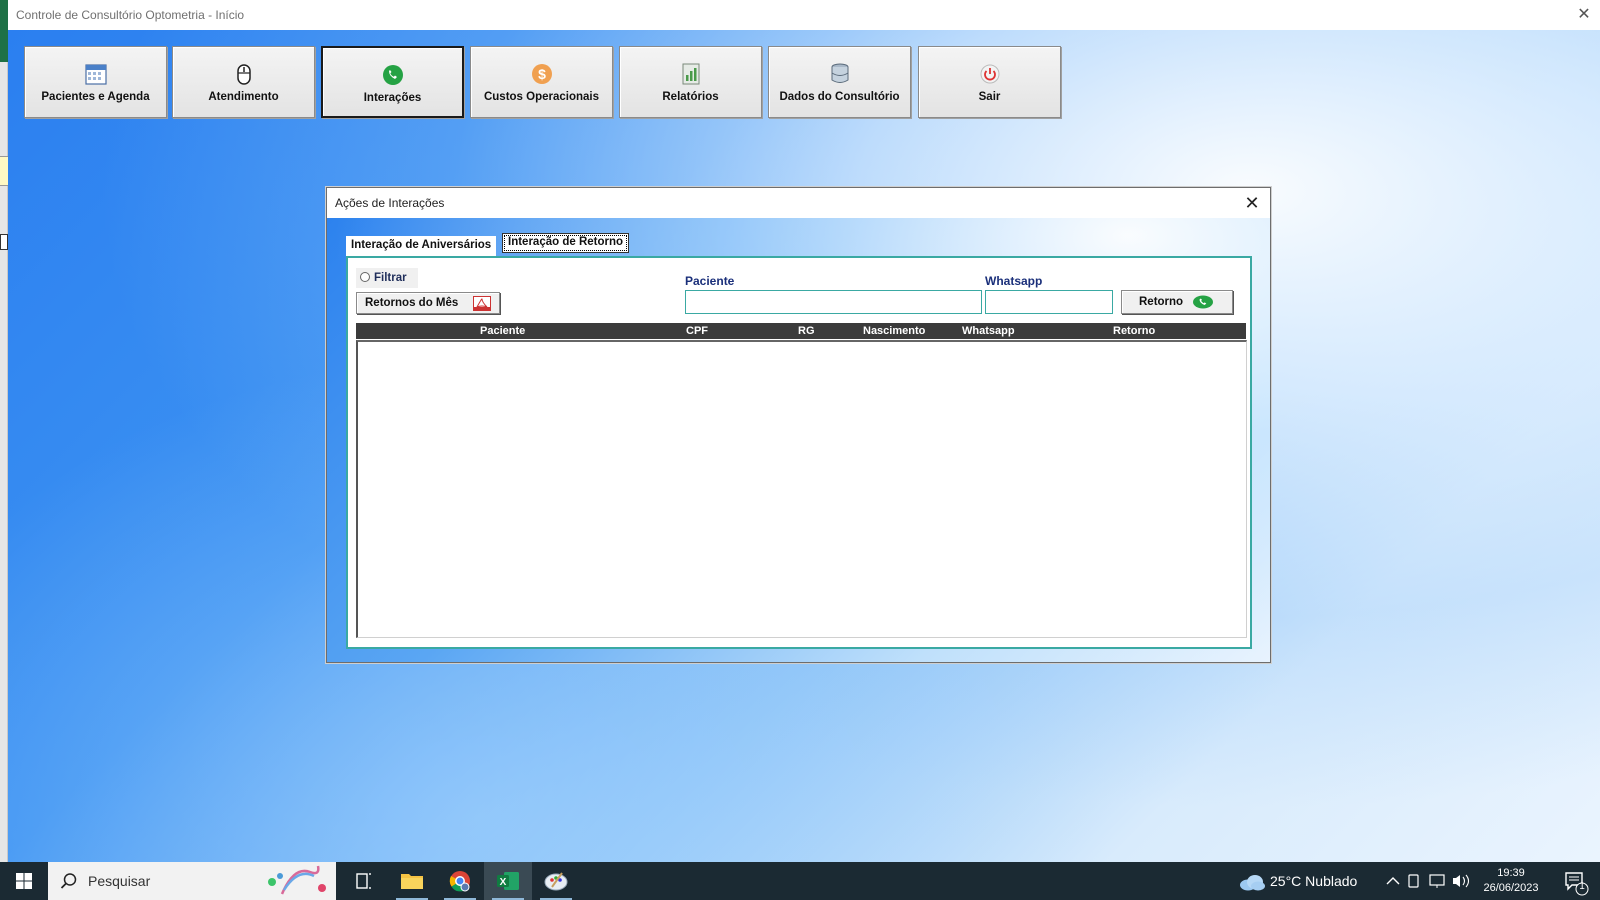 The height and width of the screenshot is (900, 1600). What do you see at coordinates (412, 303) in the screenshot?
I see `retornos-do-mes-label: Retornos do Mês` at bounding box center [412, 303].